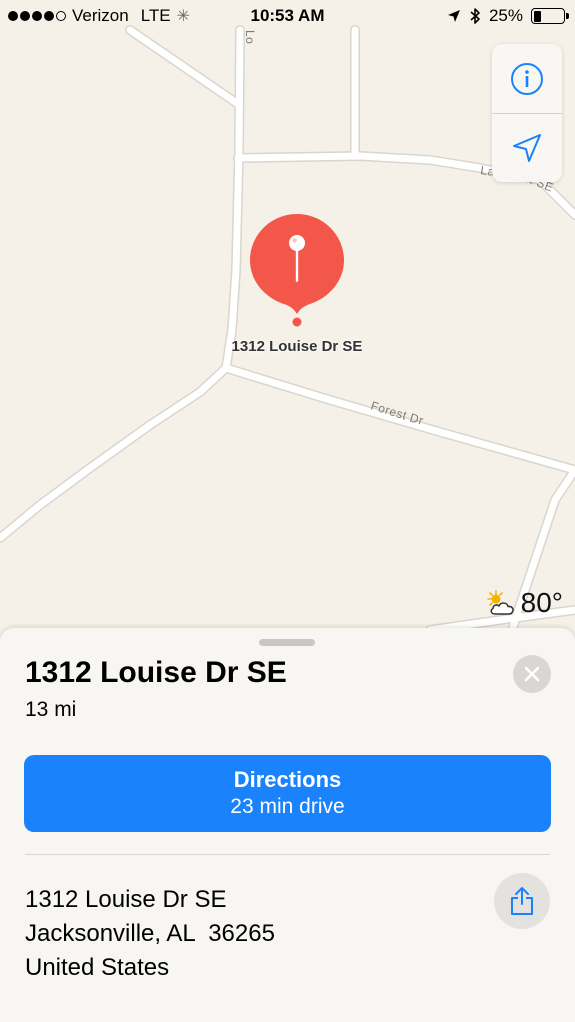 The image size is (575, 1022). I want to click on sheet-grabber, so click(287, 642).